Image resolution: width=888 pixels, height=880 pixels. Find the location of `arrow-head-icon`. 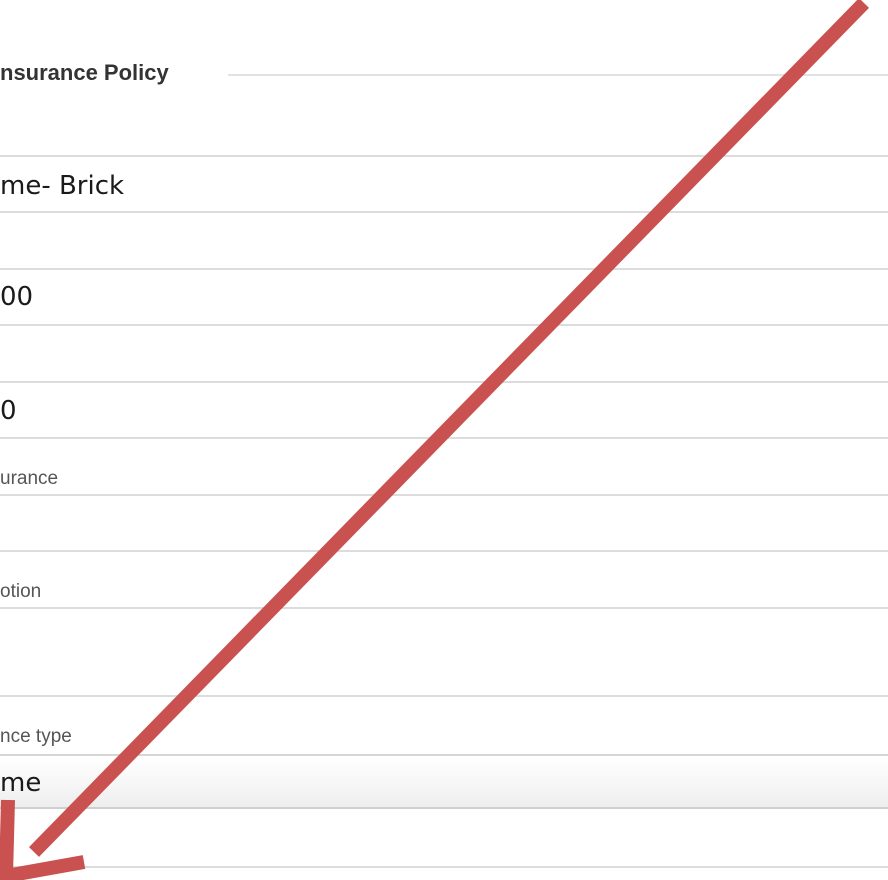

arrow-head-icon is located at coordinates (43, 839).